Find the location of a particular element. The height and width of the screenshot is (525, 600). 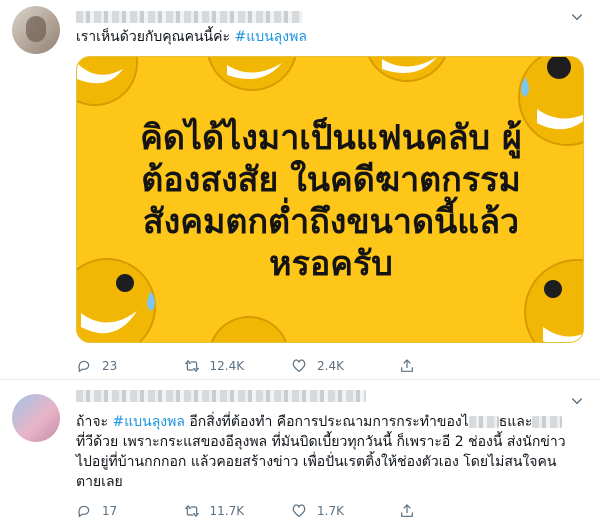

retweet-button: 12.4K is located at coordinates (238, 366).